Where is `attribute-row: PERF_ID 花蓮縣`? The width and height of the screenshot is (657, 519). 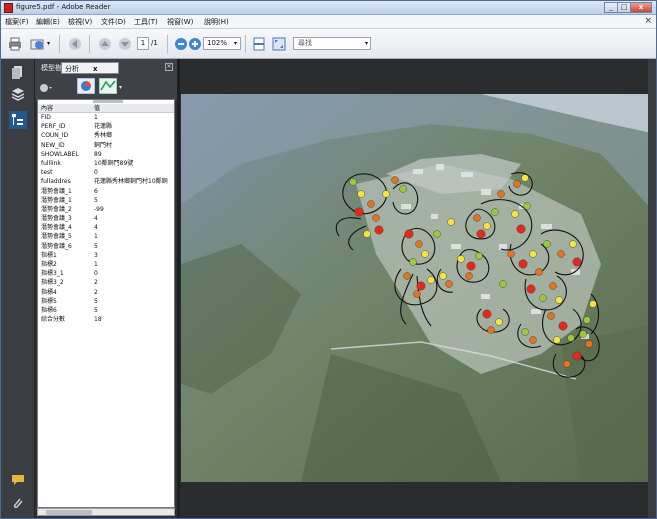 attribute-row: PERF_ID 花蓮縣 is located at coordinates (106, 126).